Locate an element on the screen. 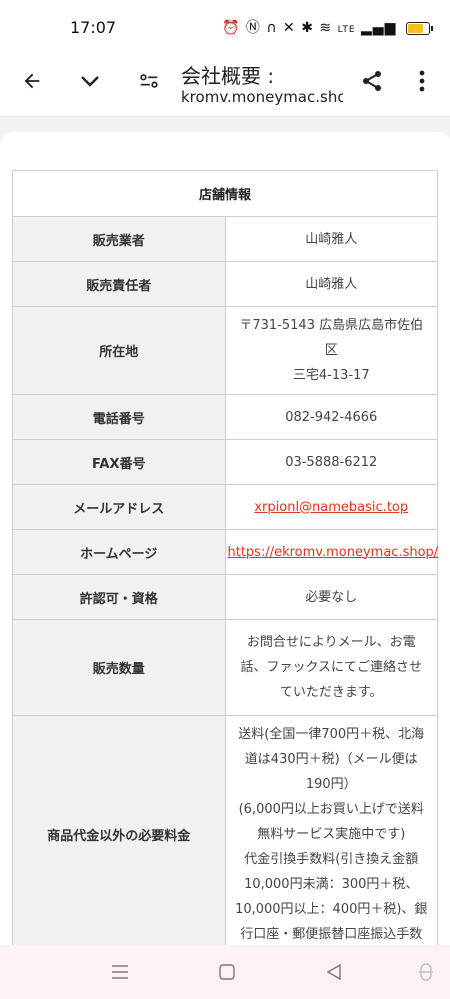 The width and height of the screenshot is (450, 999). row-label: 販売数量 is located at coordinates (119, 667).